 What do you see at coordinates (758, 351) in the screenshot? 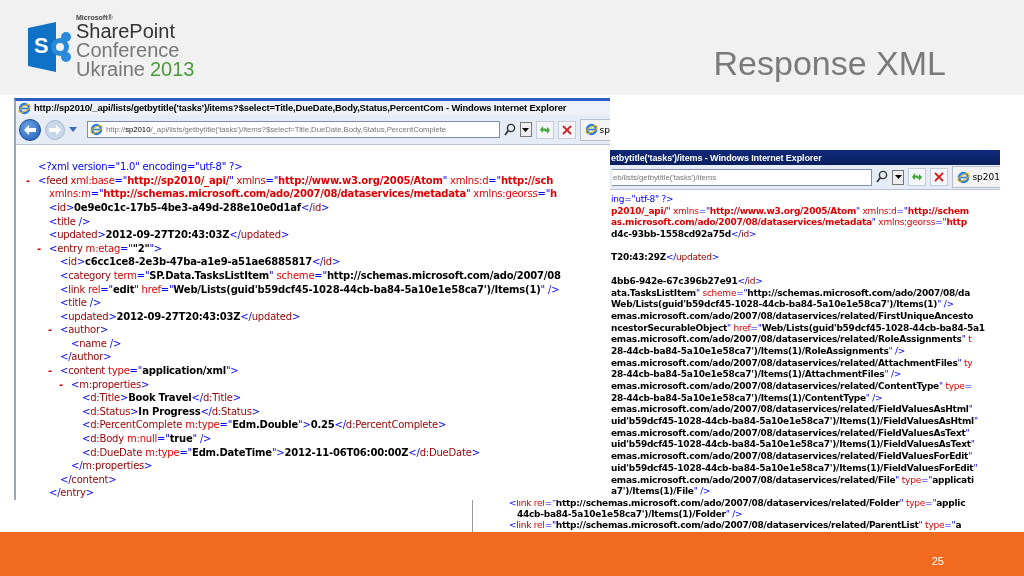
I see `xml-line: 28-44cb-ba84-5a10e1e58ca7')/Items(1)/RoleAssignments" />` at bounding box center [758, 351].